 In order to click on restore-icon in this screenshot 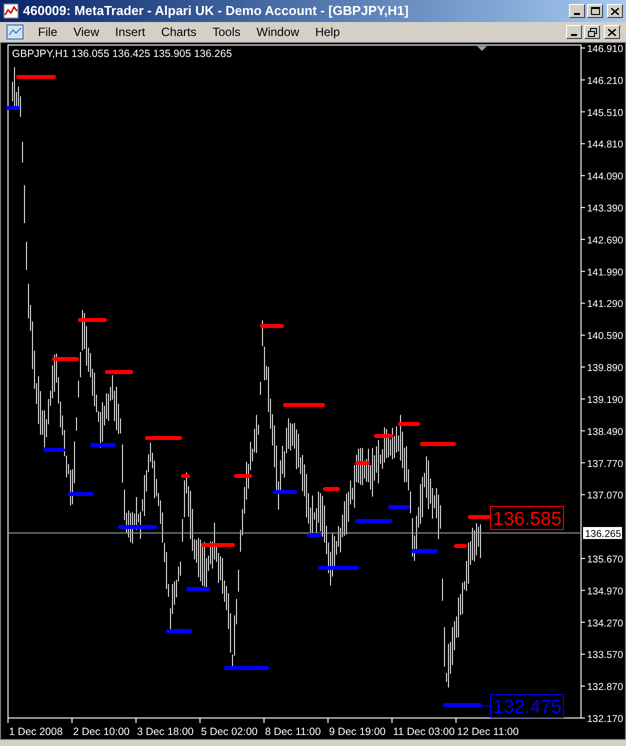, I will do `click(592, 32)`.